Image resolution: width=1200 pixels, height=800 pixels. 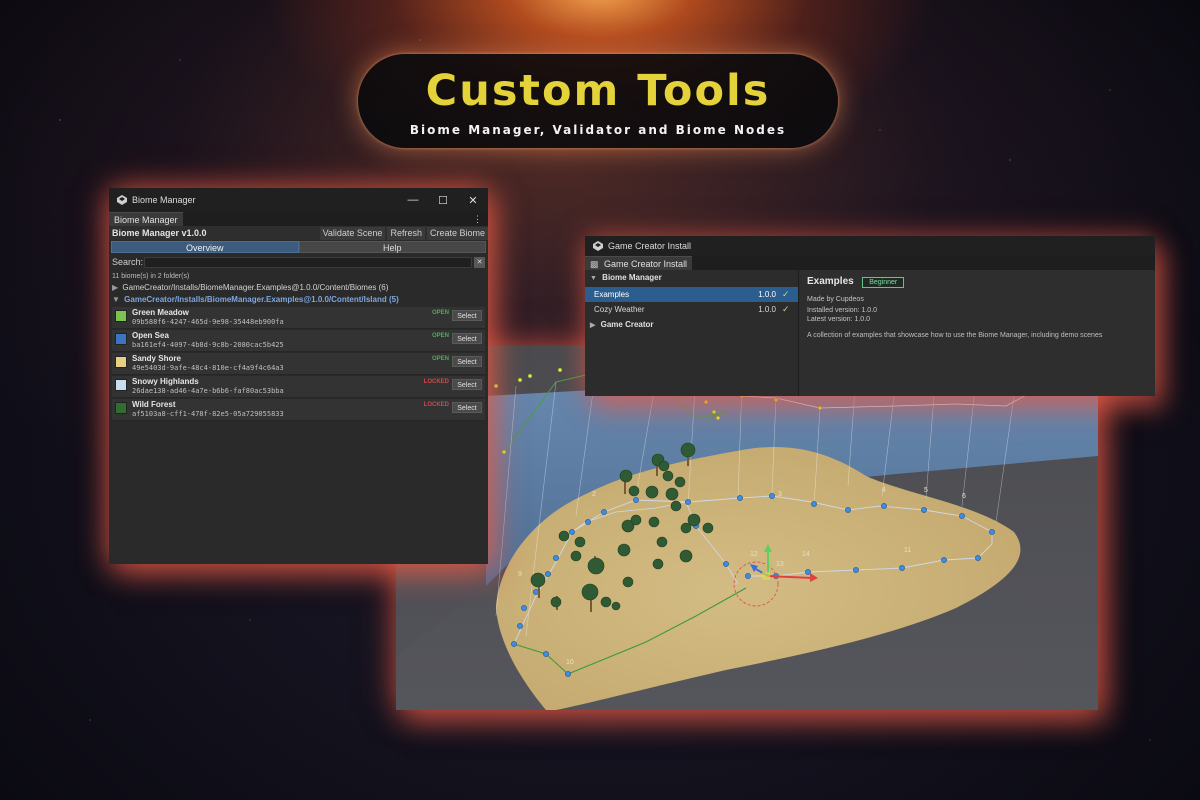 I want to click on svg-text: 9, so click(x=520, y=574).